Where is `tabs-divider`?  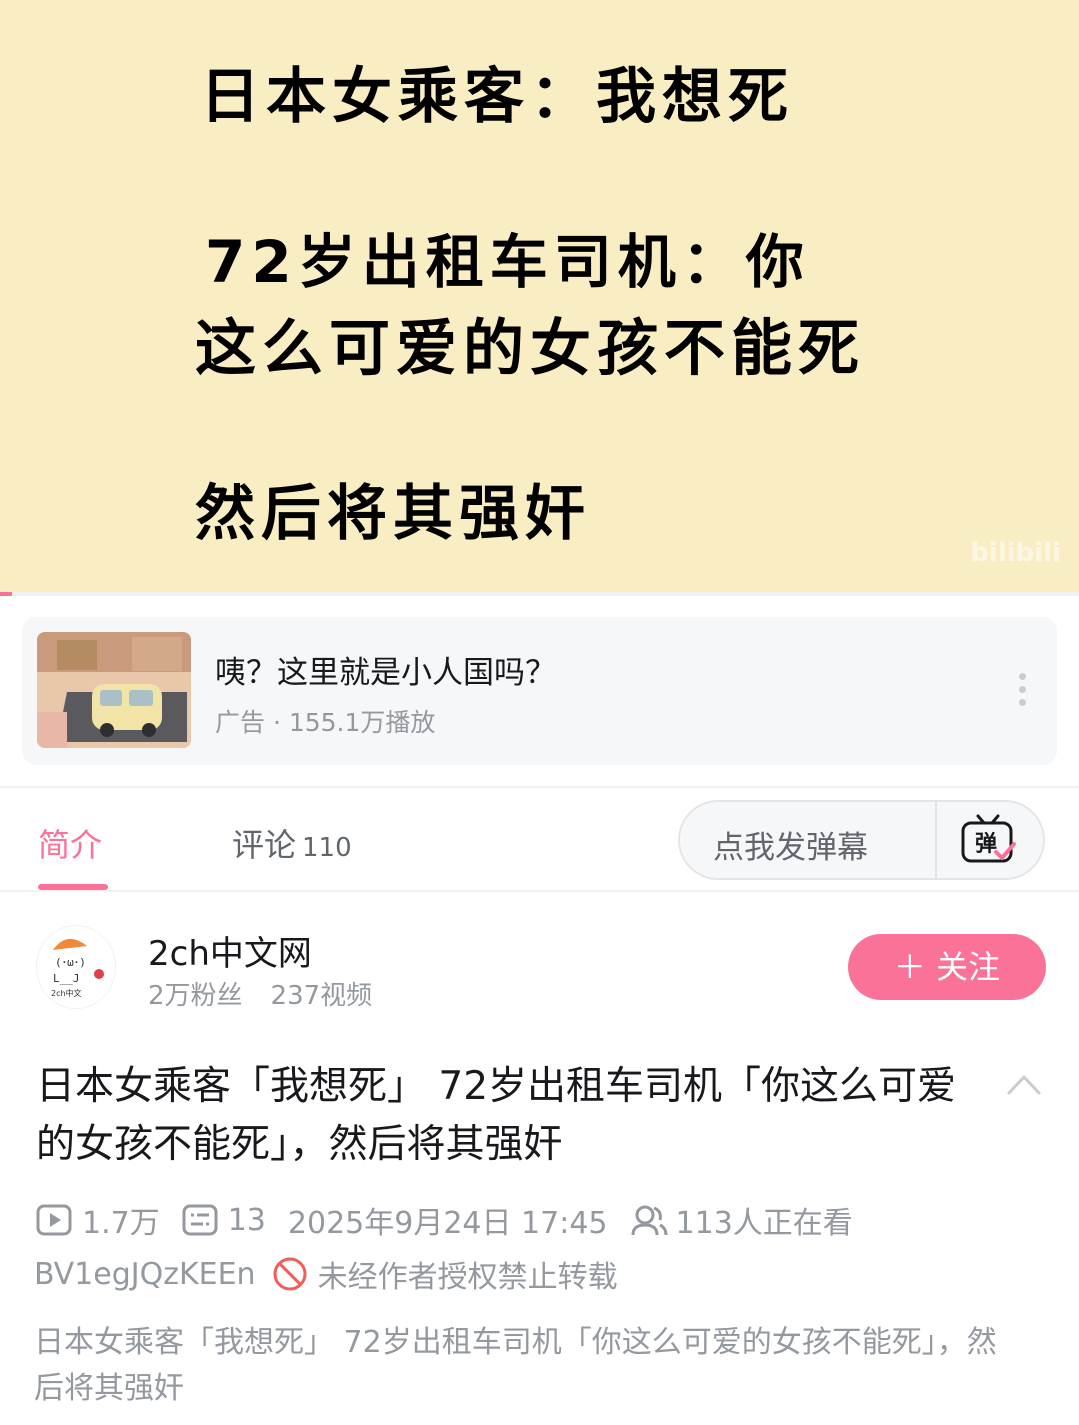 tabs-divider is located at coordinates (539, 891).